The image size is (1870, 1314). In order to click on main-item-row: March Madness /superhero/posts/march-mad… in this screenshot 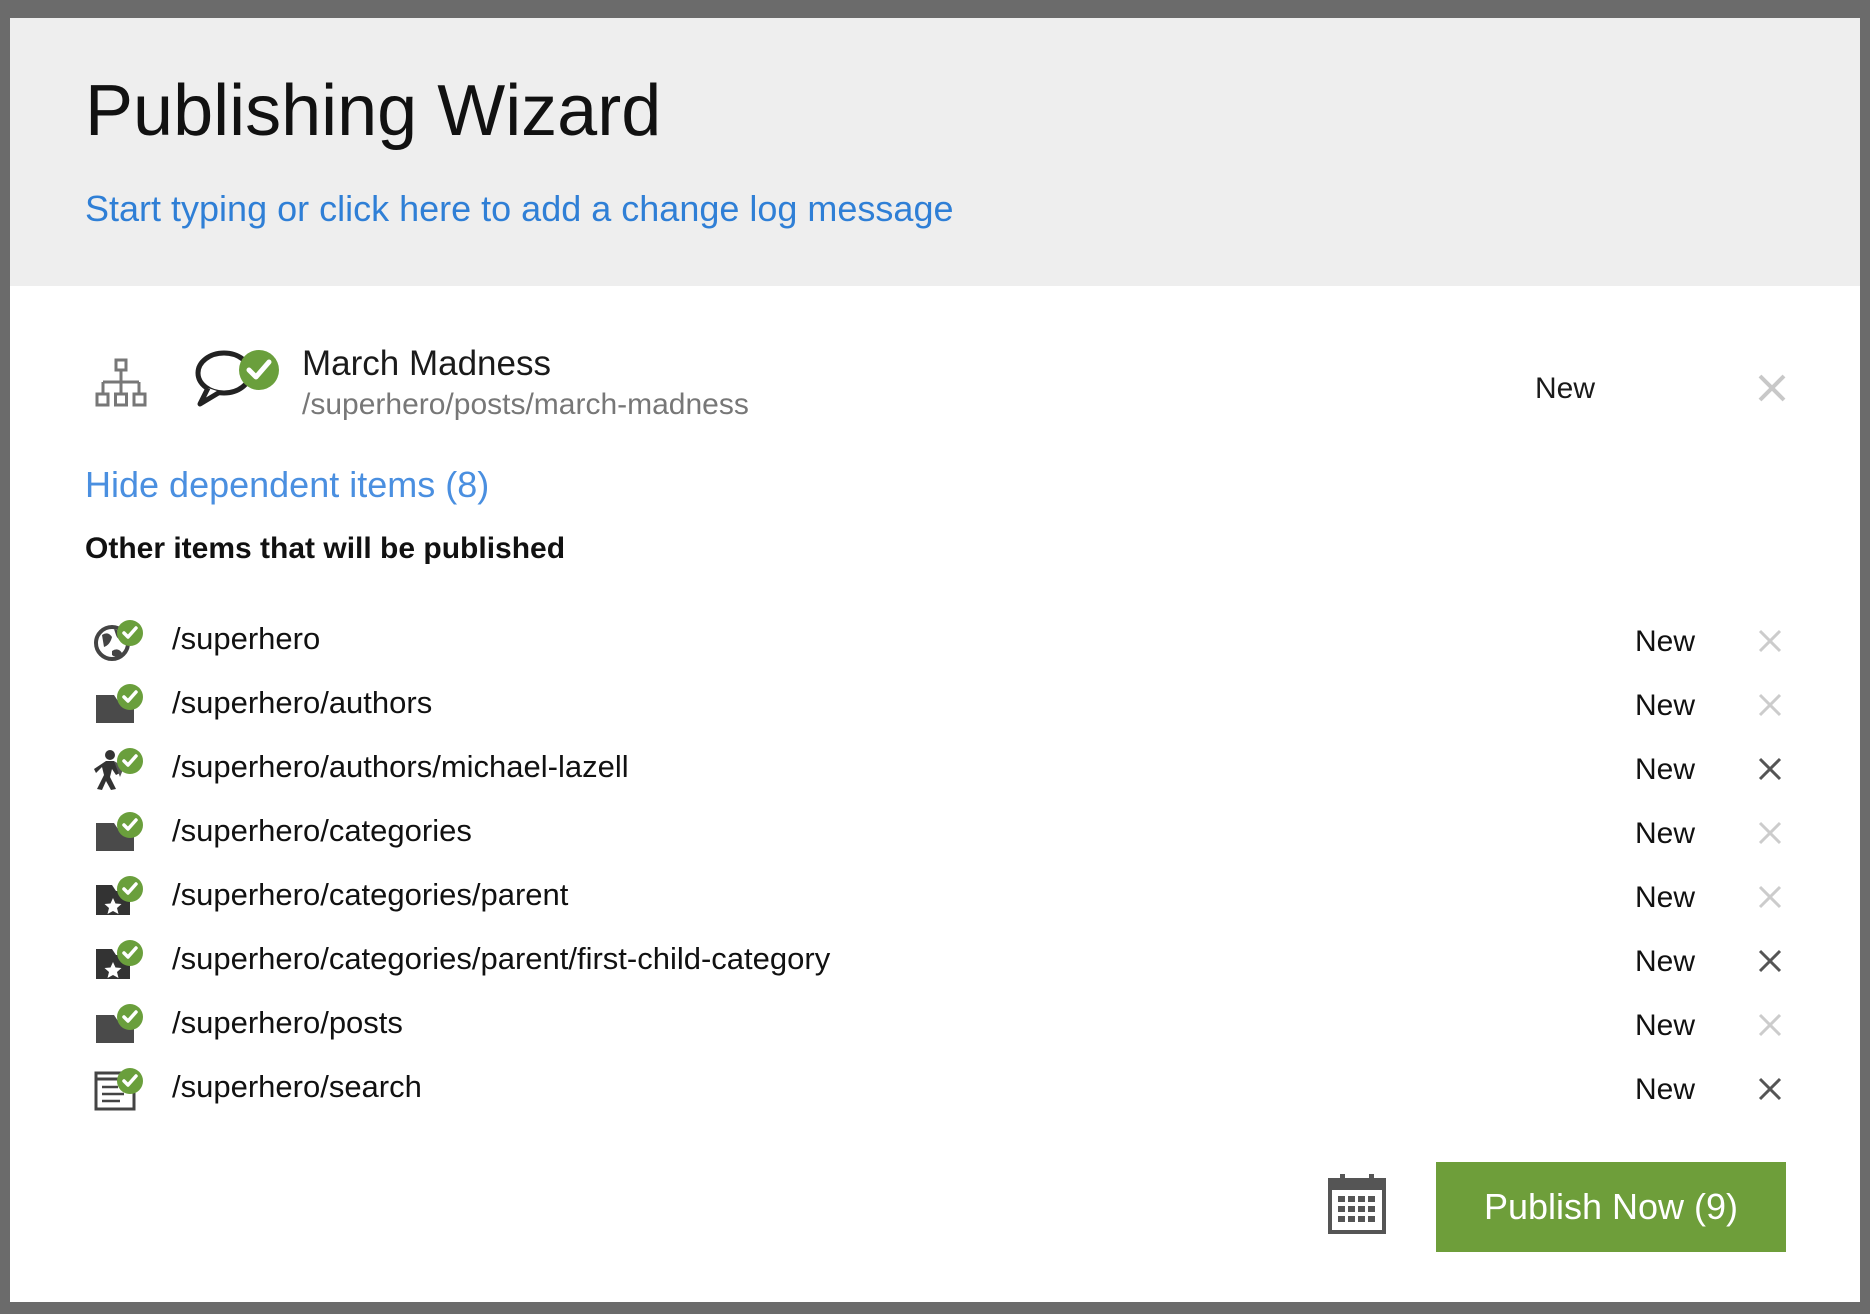, I will do `click(935, 391)`.